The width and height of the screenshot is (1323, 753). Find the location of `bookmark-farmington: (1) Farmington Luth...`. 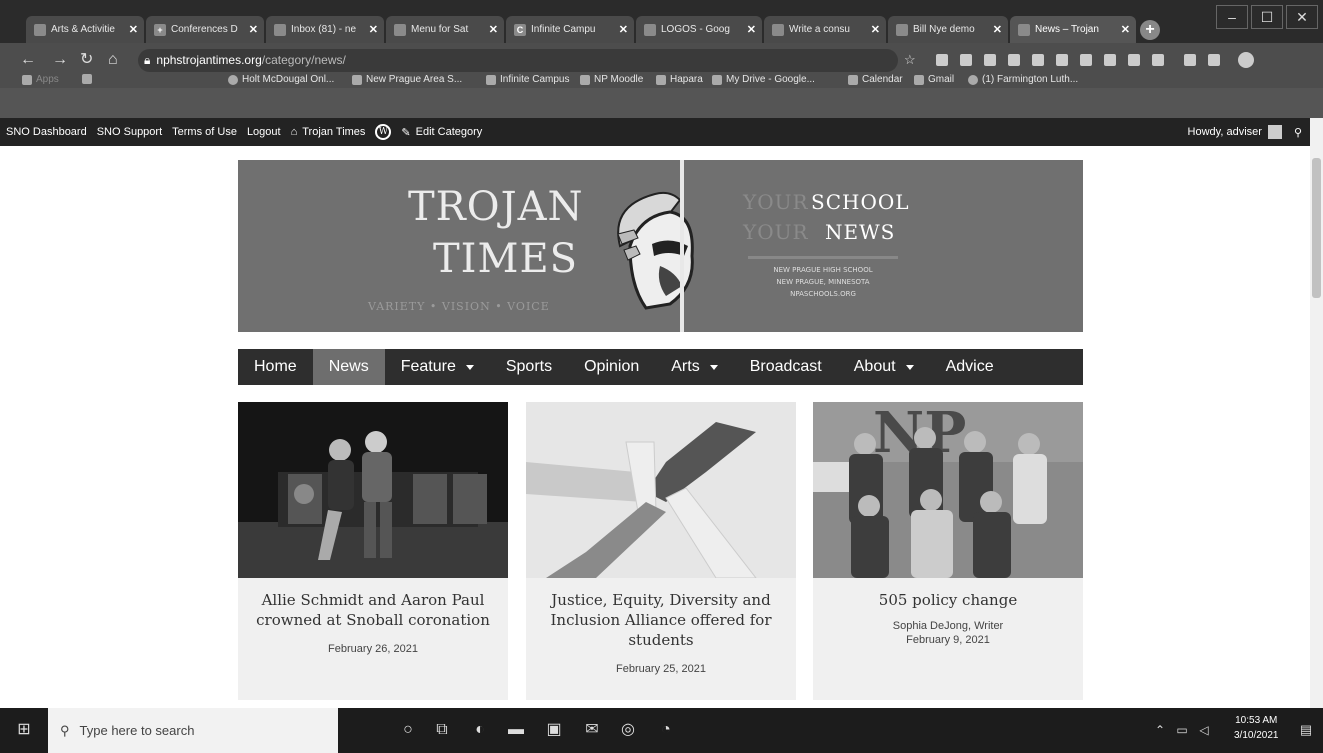

bookmark-farmington: (1) Farmington Luth... is located at coordinates (1023, 79).